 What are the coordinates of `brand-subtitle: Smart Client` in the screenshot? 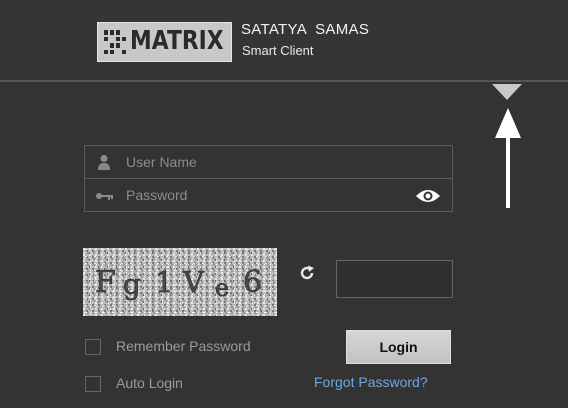 It's located at (278, 50).